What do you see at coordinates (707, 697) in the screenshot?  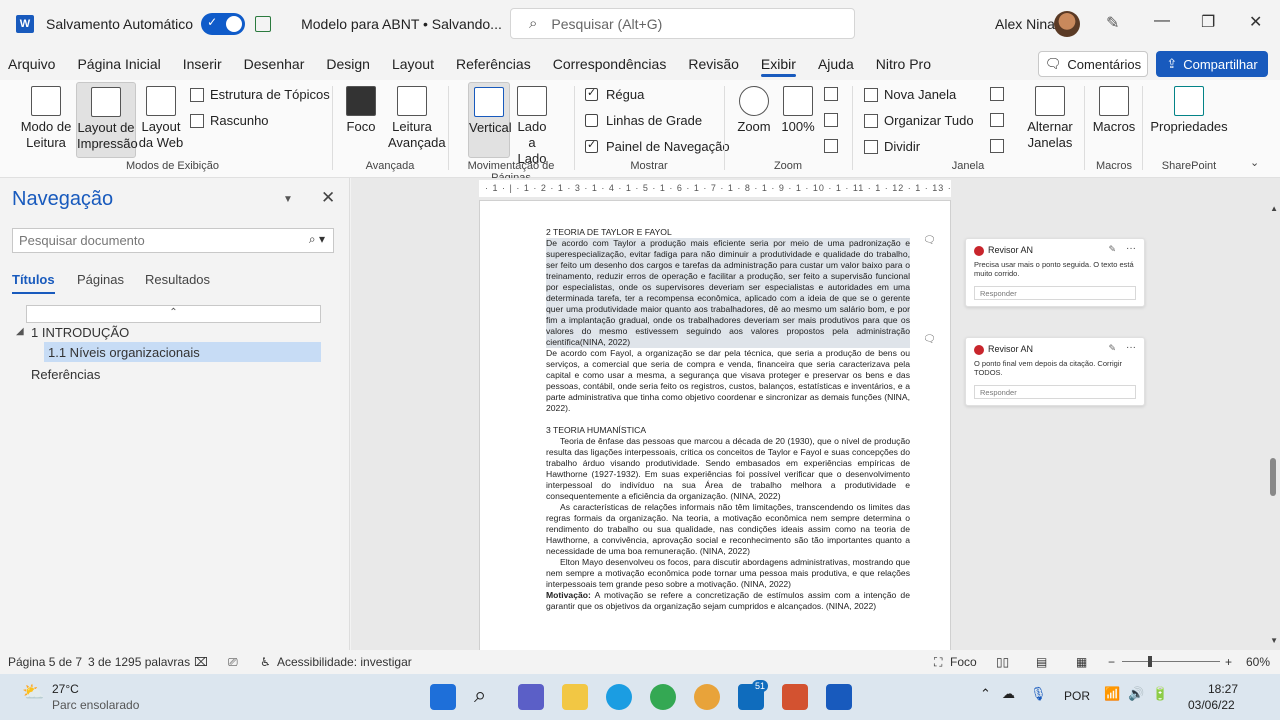 I see `app-icon` at bounding box center [707, 697].